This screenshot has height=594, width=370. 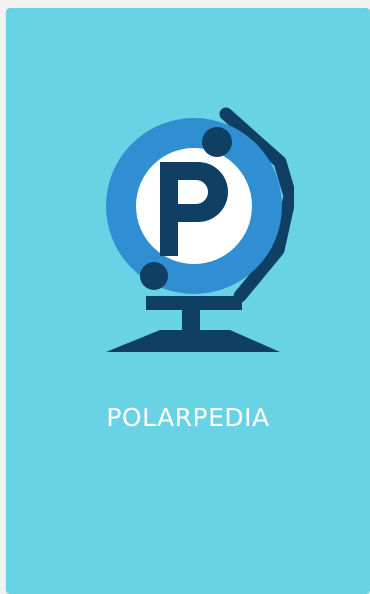 I want to click on orbit-dot-bottom, so click(x=154, y=276).